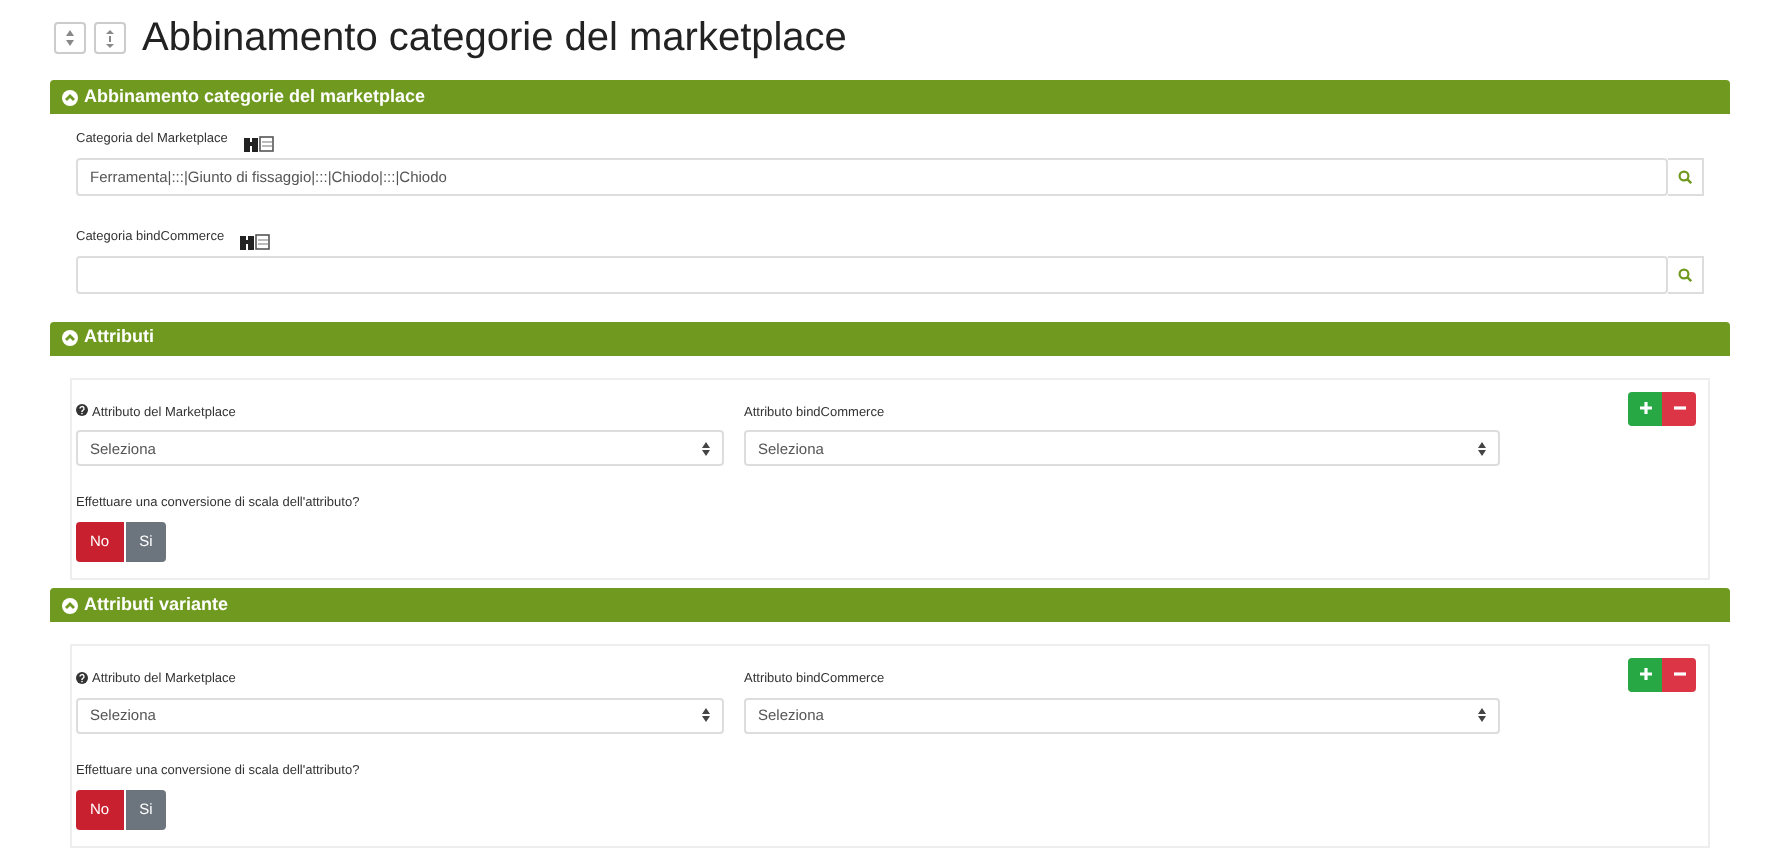  What do you see at coordinates (872, 274) in the screenshot?
I see `category-field` at bounding box center [872, 274].